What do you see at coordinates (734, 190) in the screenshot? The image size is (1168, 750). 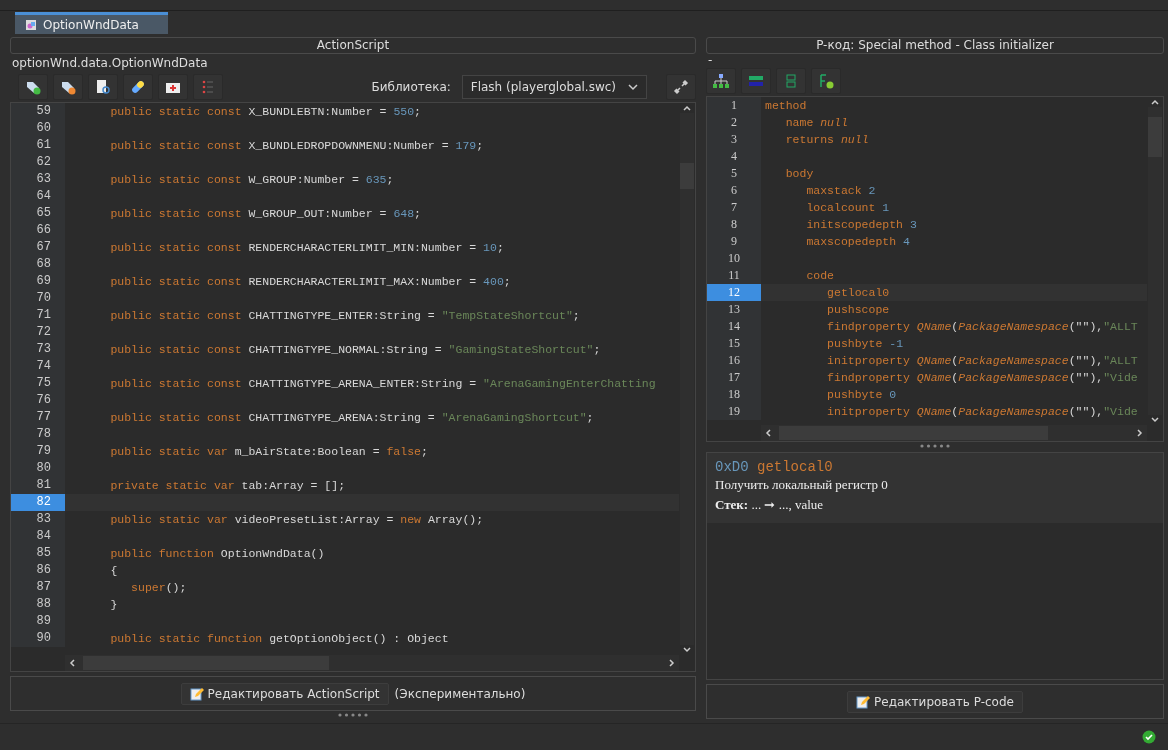 I see `line-number: 6` at bounding box center [734, 190].